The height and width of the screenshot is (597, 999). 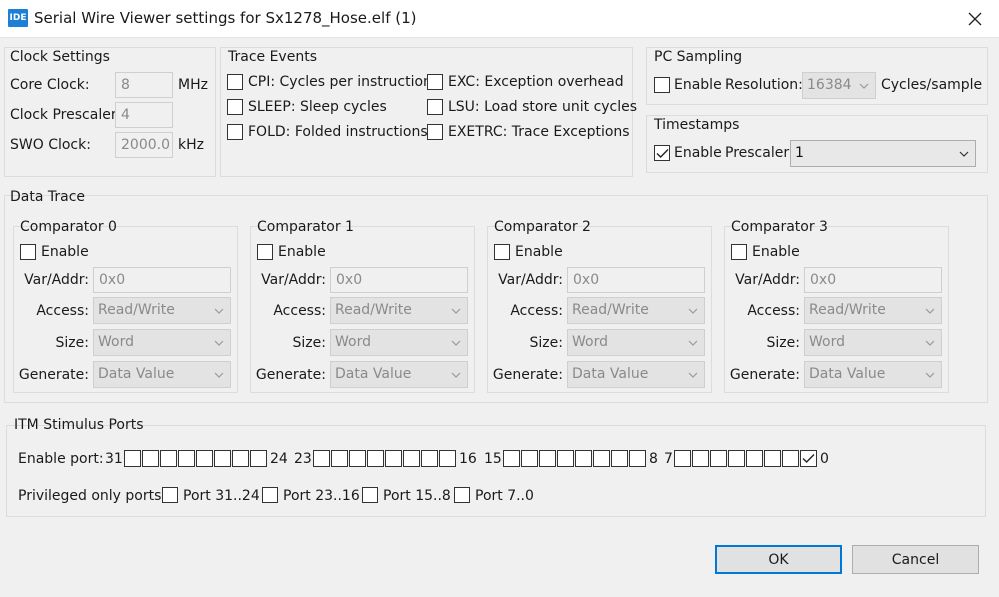 I want to click on port-range-high: 31, so click(x=114, y=459).